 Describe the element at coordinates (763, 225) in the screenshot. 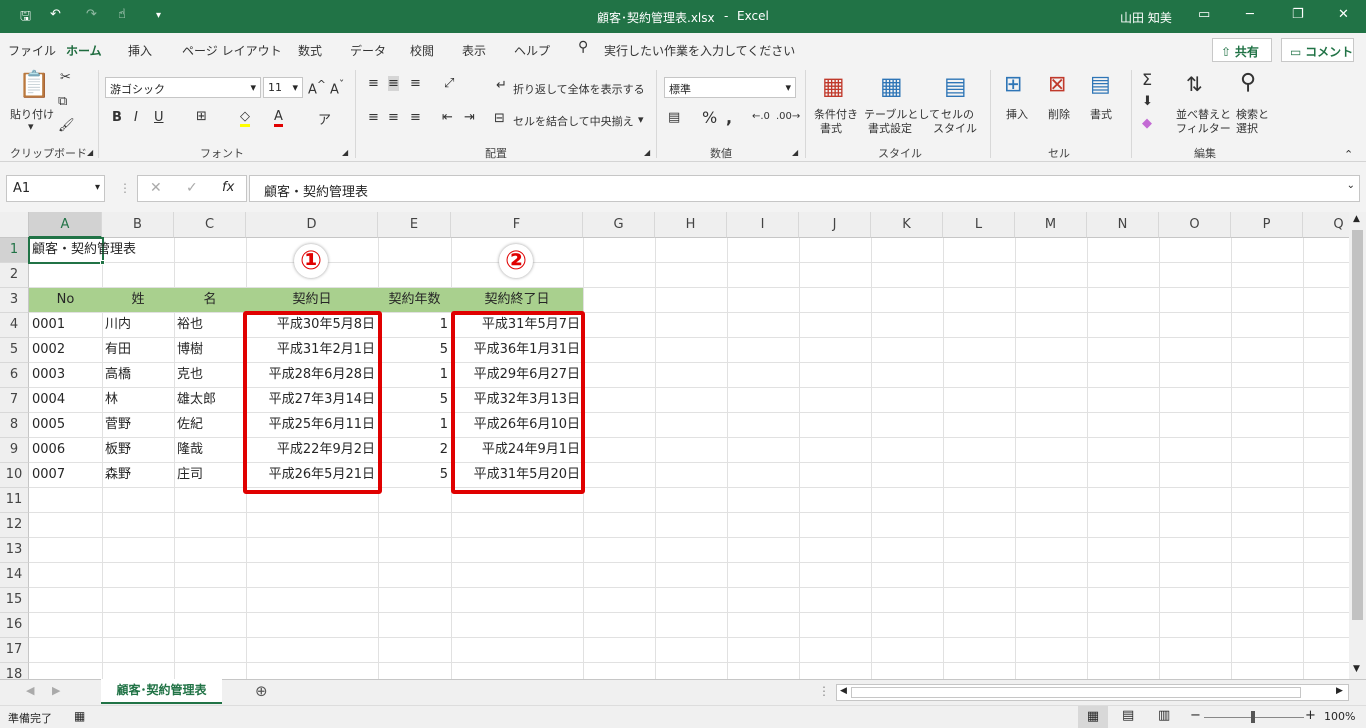

I see `column-header: I` at that location.